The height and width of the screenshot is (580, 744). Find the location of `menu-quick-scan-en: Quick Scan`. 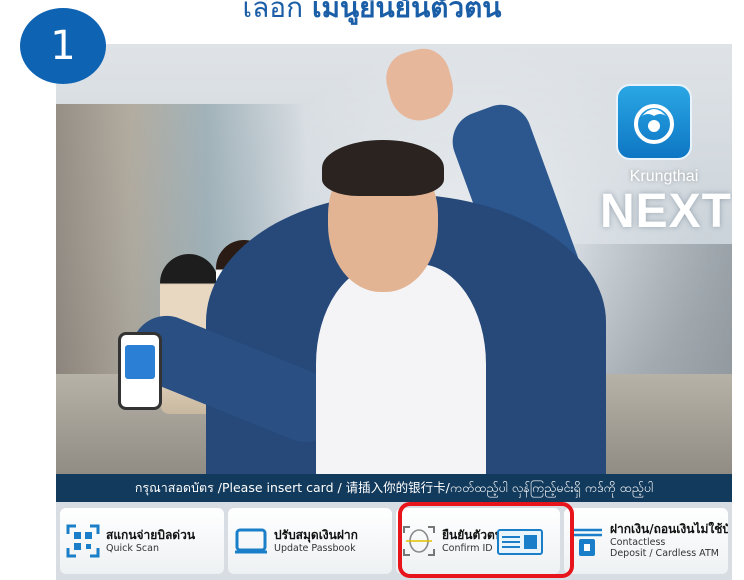

menu-quick-scan-en: Quick Scan is located at coordinates (132, 548).